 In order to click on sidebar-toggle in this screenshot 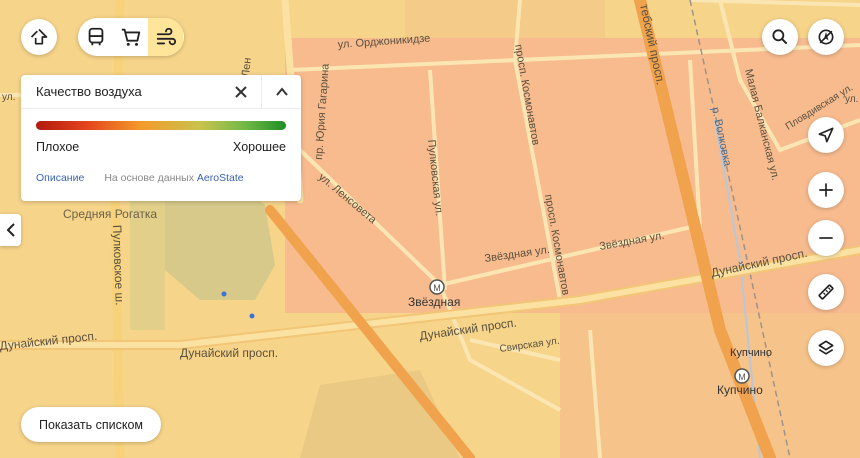, I will do `click(10, 230)`.